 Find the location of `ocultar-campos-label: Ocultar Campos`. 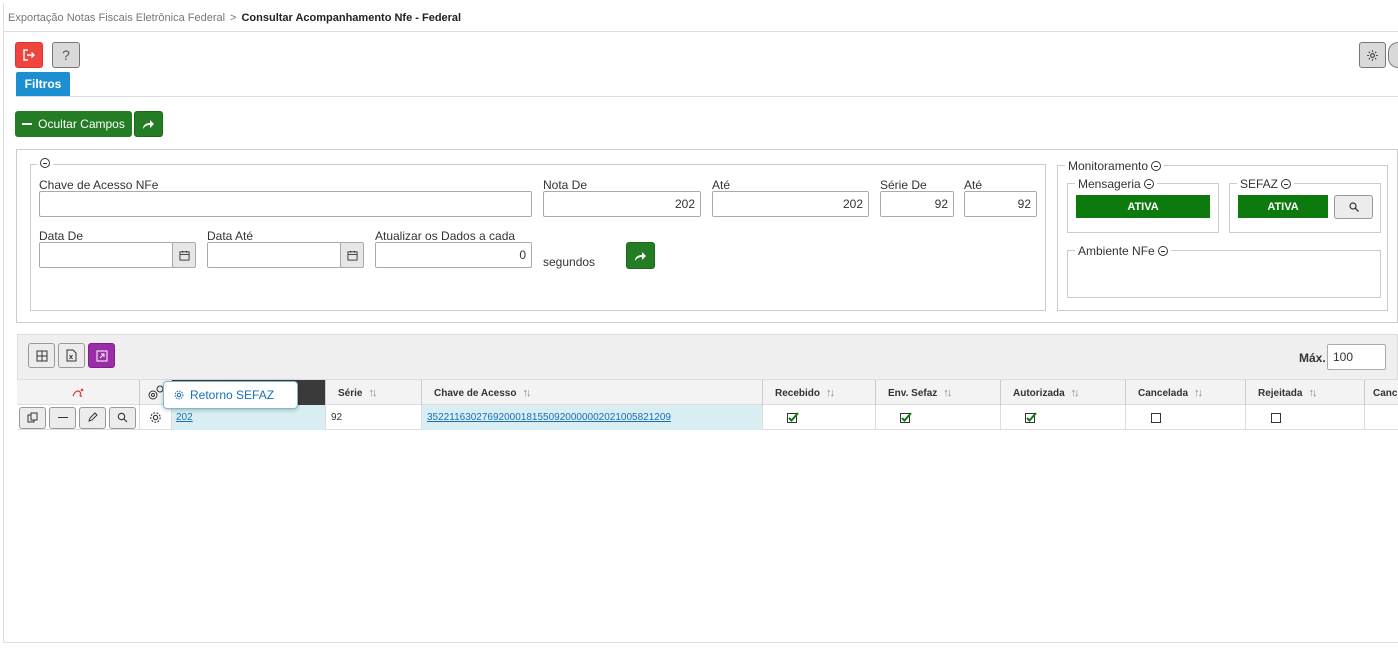

ocultar-campos-label: Ocultar Campos is located at coordinates (81, 124).